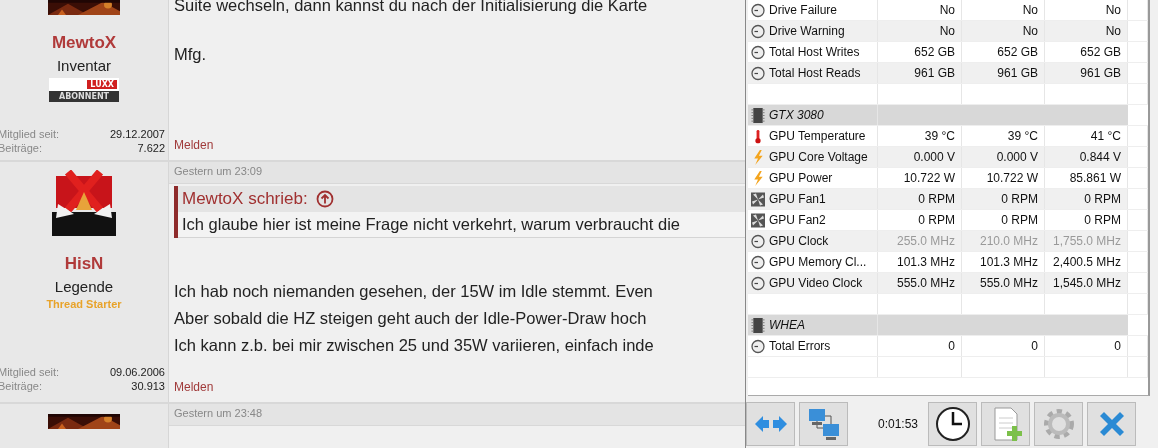 The width and height of the screenshot is (1158, 448). I want to click on sensor-label: Total Host Writes, so click(814, 52).